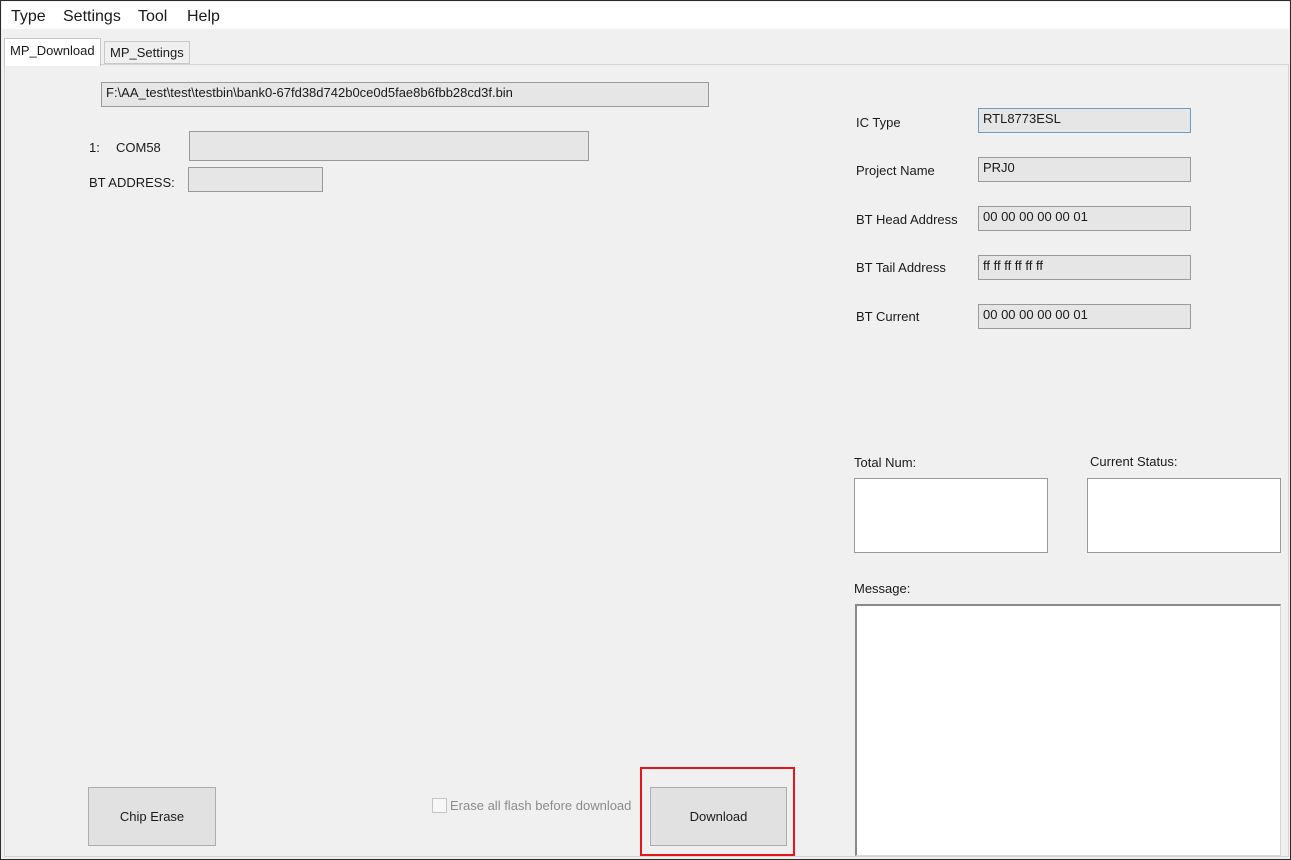 This screenshot has height=860, width=1291. Describe the element at coordinates (895, 170) in the screenshot. I see `project-name-label: Project Name` at that location.